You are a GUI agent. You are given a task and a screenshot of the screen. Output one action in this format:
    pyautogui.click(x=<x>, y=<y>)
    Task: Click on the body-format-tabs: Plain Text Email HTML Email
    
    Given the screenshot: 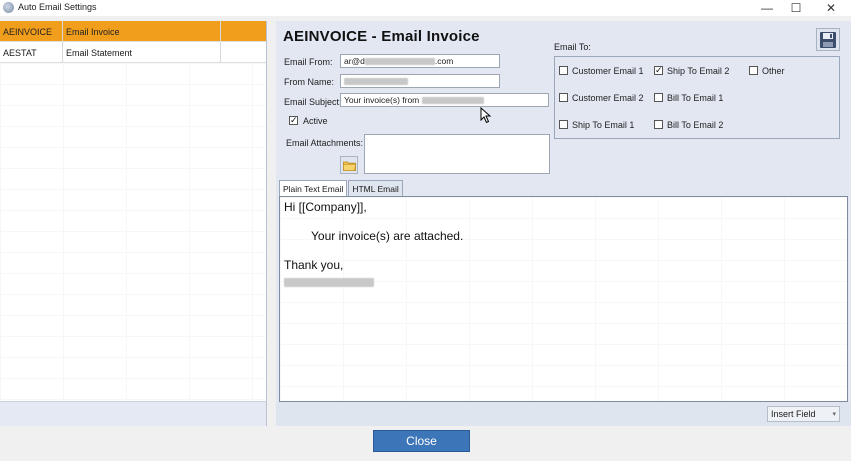 What is the action you would take?
    pyautogui.click(x=341, y=188)
    